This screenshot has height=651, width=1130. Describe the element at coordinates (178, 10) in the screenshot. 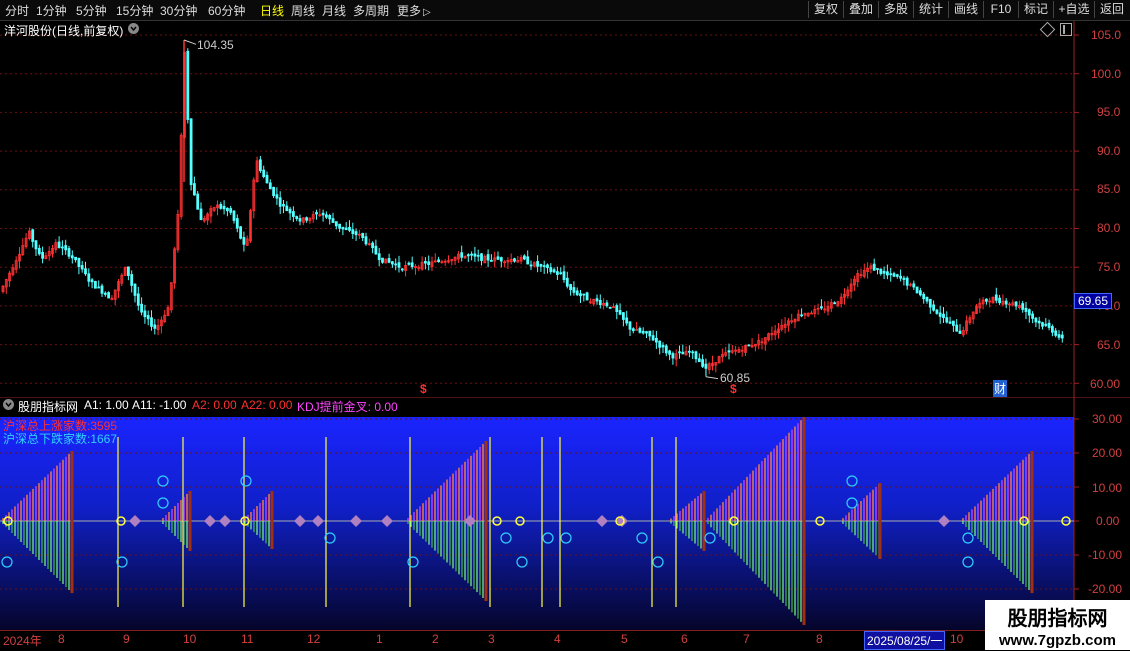

I see `period-30min: 30分钟` at that location.